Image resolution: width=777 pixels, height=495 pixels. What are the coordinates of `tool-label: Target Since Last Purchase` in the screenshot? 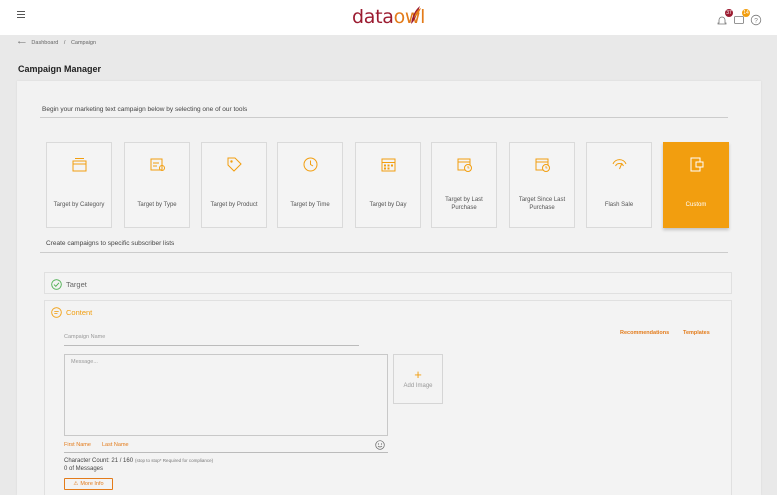 It's located at (542, 204).